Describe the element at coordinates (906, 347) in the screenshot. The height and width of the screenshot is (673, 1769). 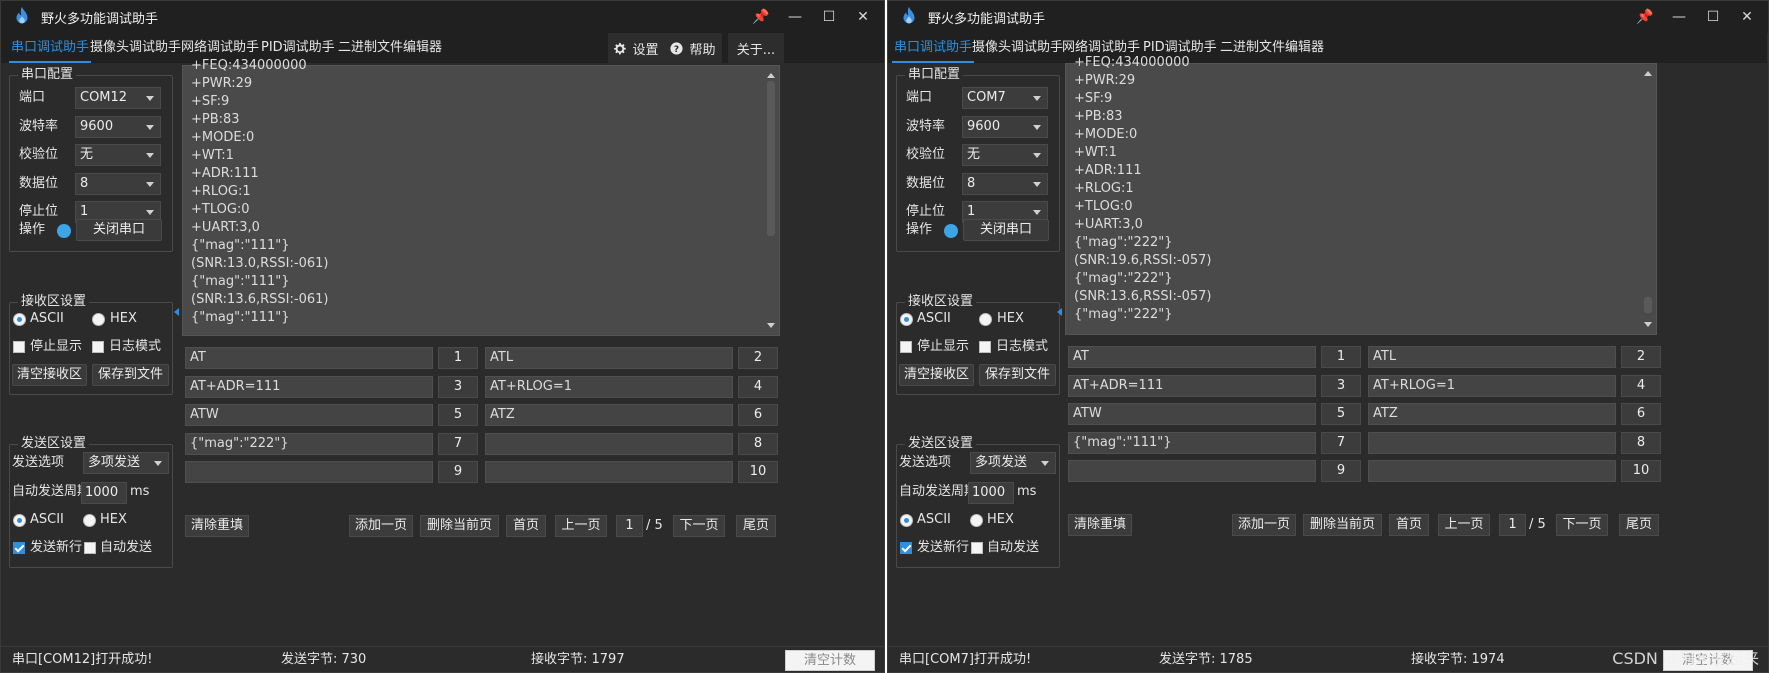
I see `stop-display-checkbox` at that location.